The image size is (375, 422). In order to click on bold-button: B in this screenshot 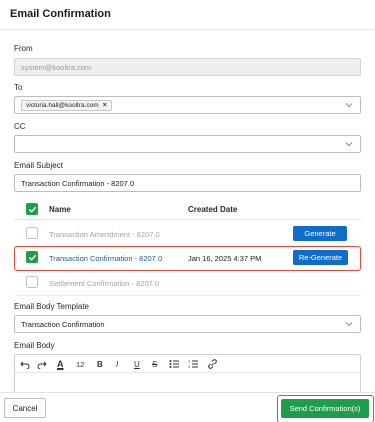, I will do `click(100, 364)`.